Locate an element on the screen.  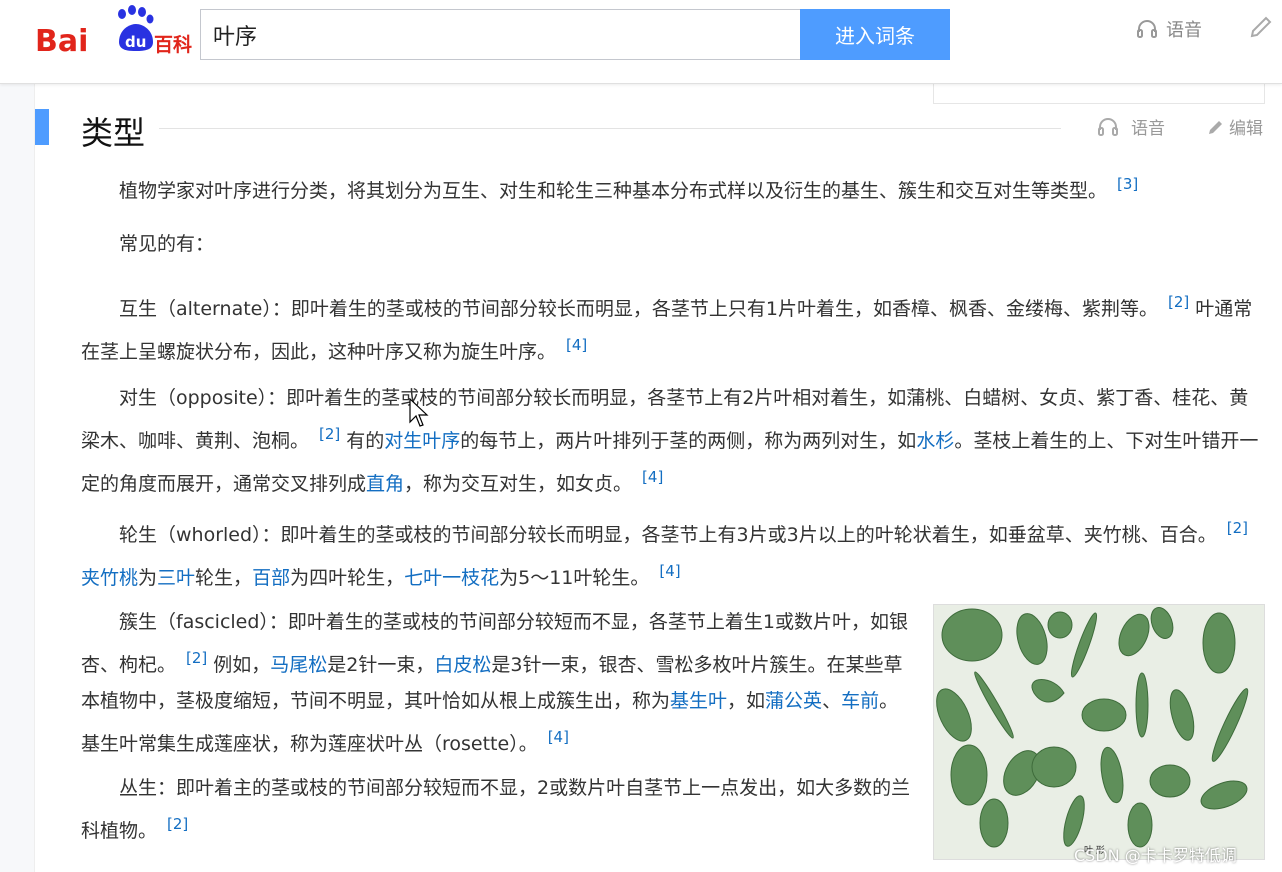
search-box is located at coordinates (501, 34).